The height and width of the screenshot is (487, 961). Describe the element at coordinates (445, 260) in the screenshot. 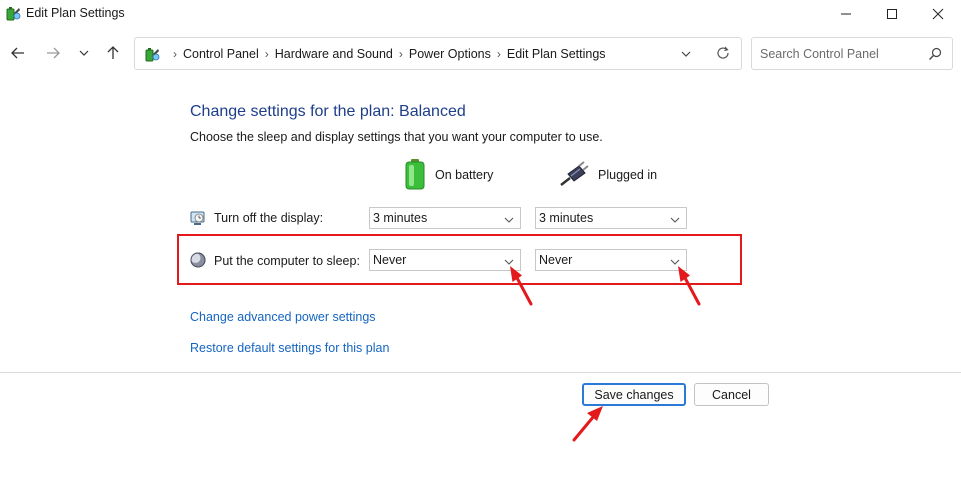

I see `sleep-battery-select: Never` at that location.